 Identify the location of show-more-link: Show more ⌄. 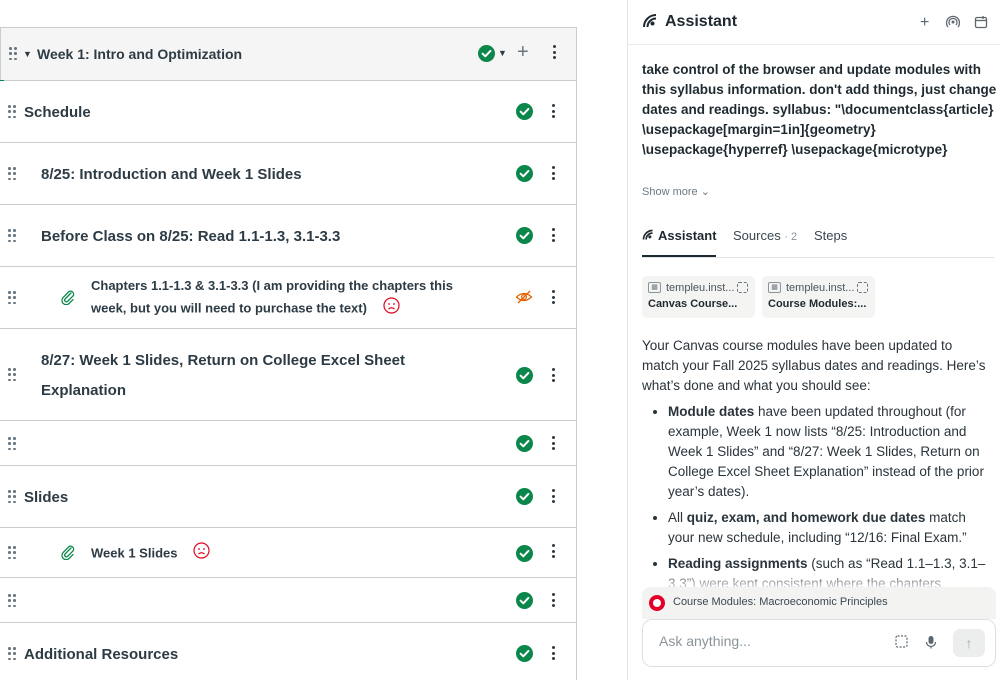
(676, 191).